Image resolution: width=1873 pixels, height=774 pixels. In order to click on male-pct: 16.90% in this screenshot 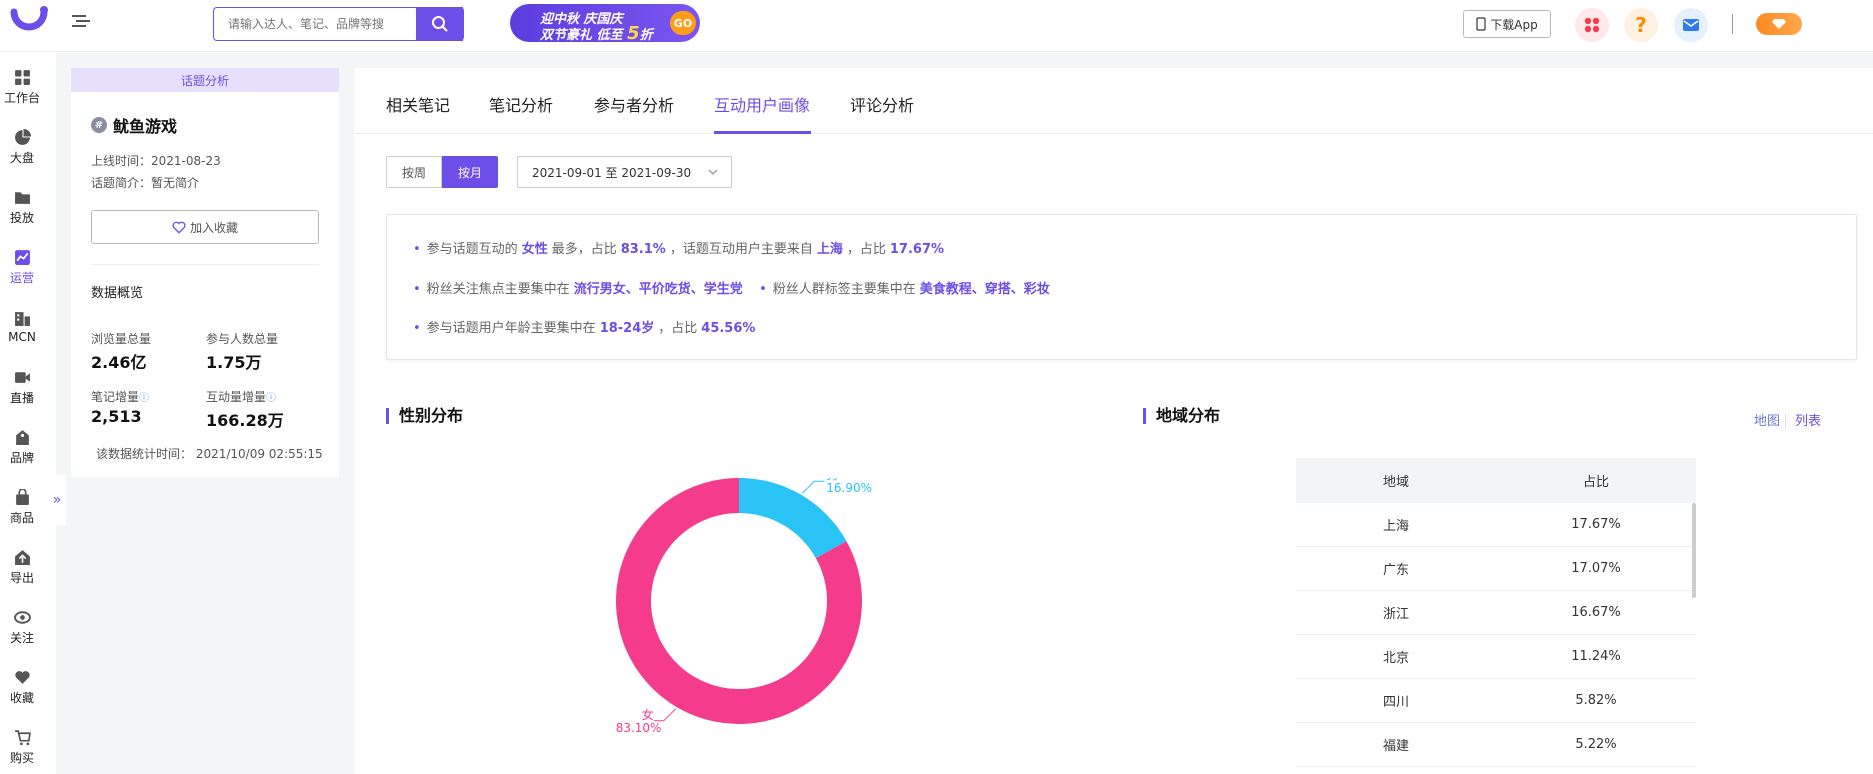, I will do `click(849, 488)`.